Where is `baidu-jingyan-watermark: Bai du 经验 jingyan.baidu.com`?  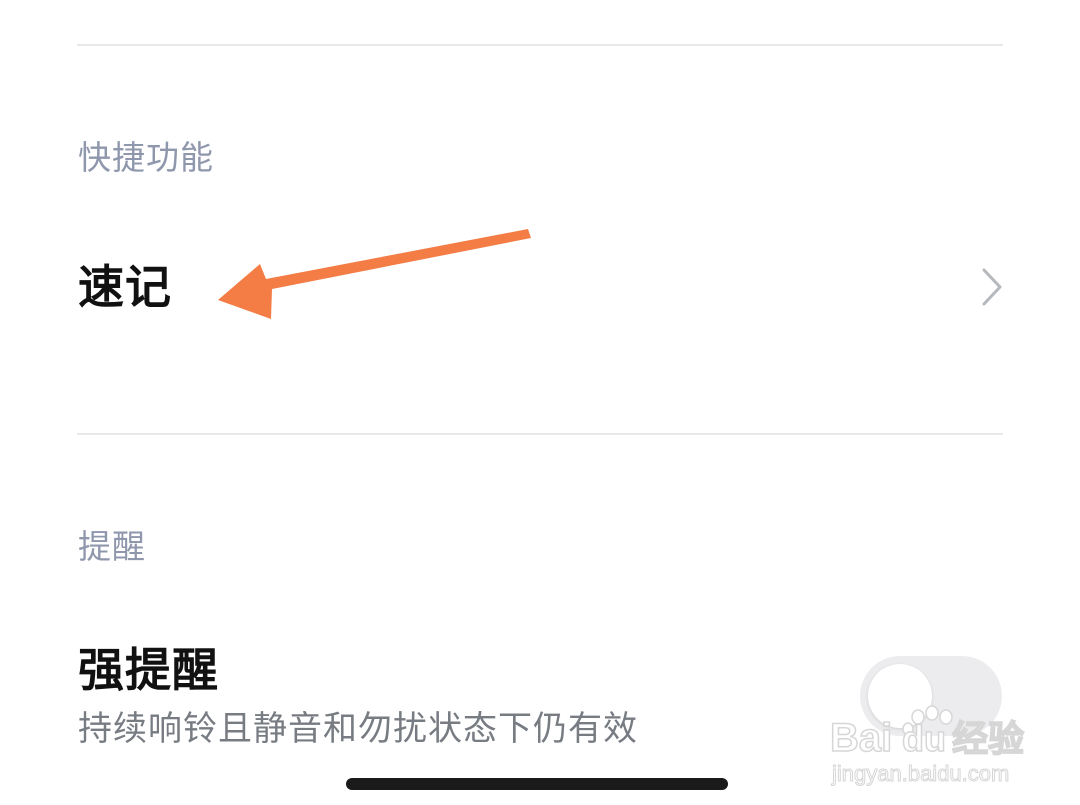 baidu-jingyan-watermark: Bai du 经验 jingyan.baidu.com is located at coordinates (927, 746).